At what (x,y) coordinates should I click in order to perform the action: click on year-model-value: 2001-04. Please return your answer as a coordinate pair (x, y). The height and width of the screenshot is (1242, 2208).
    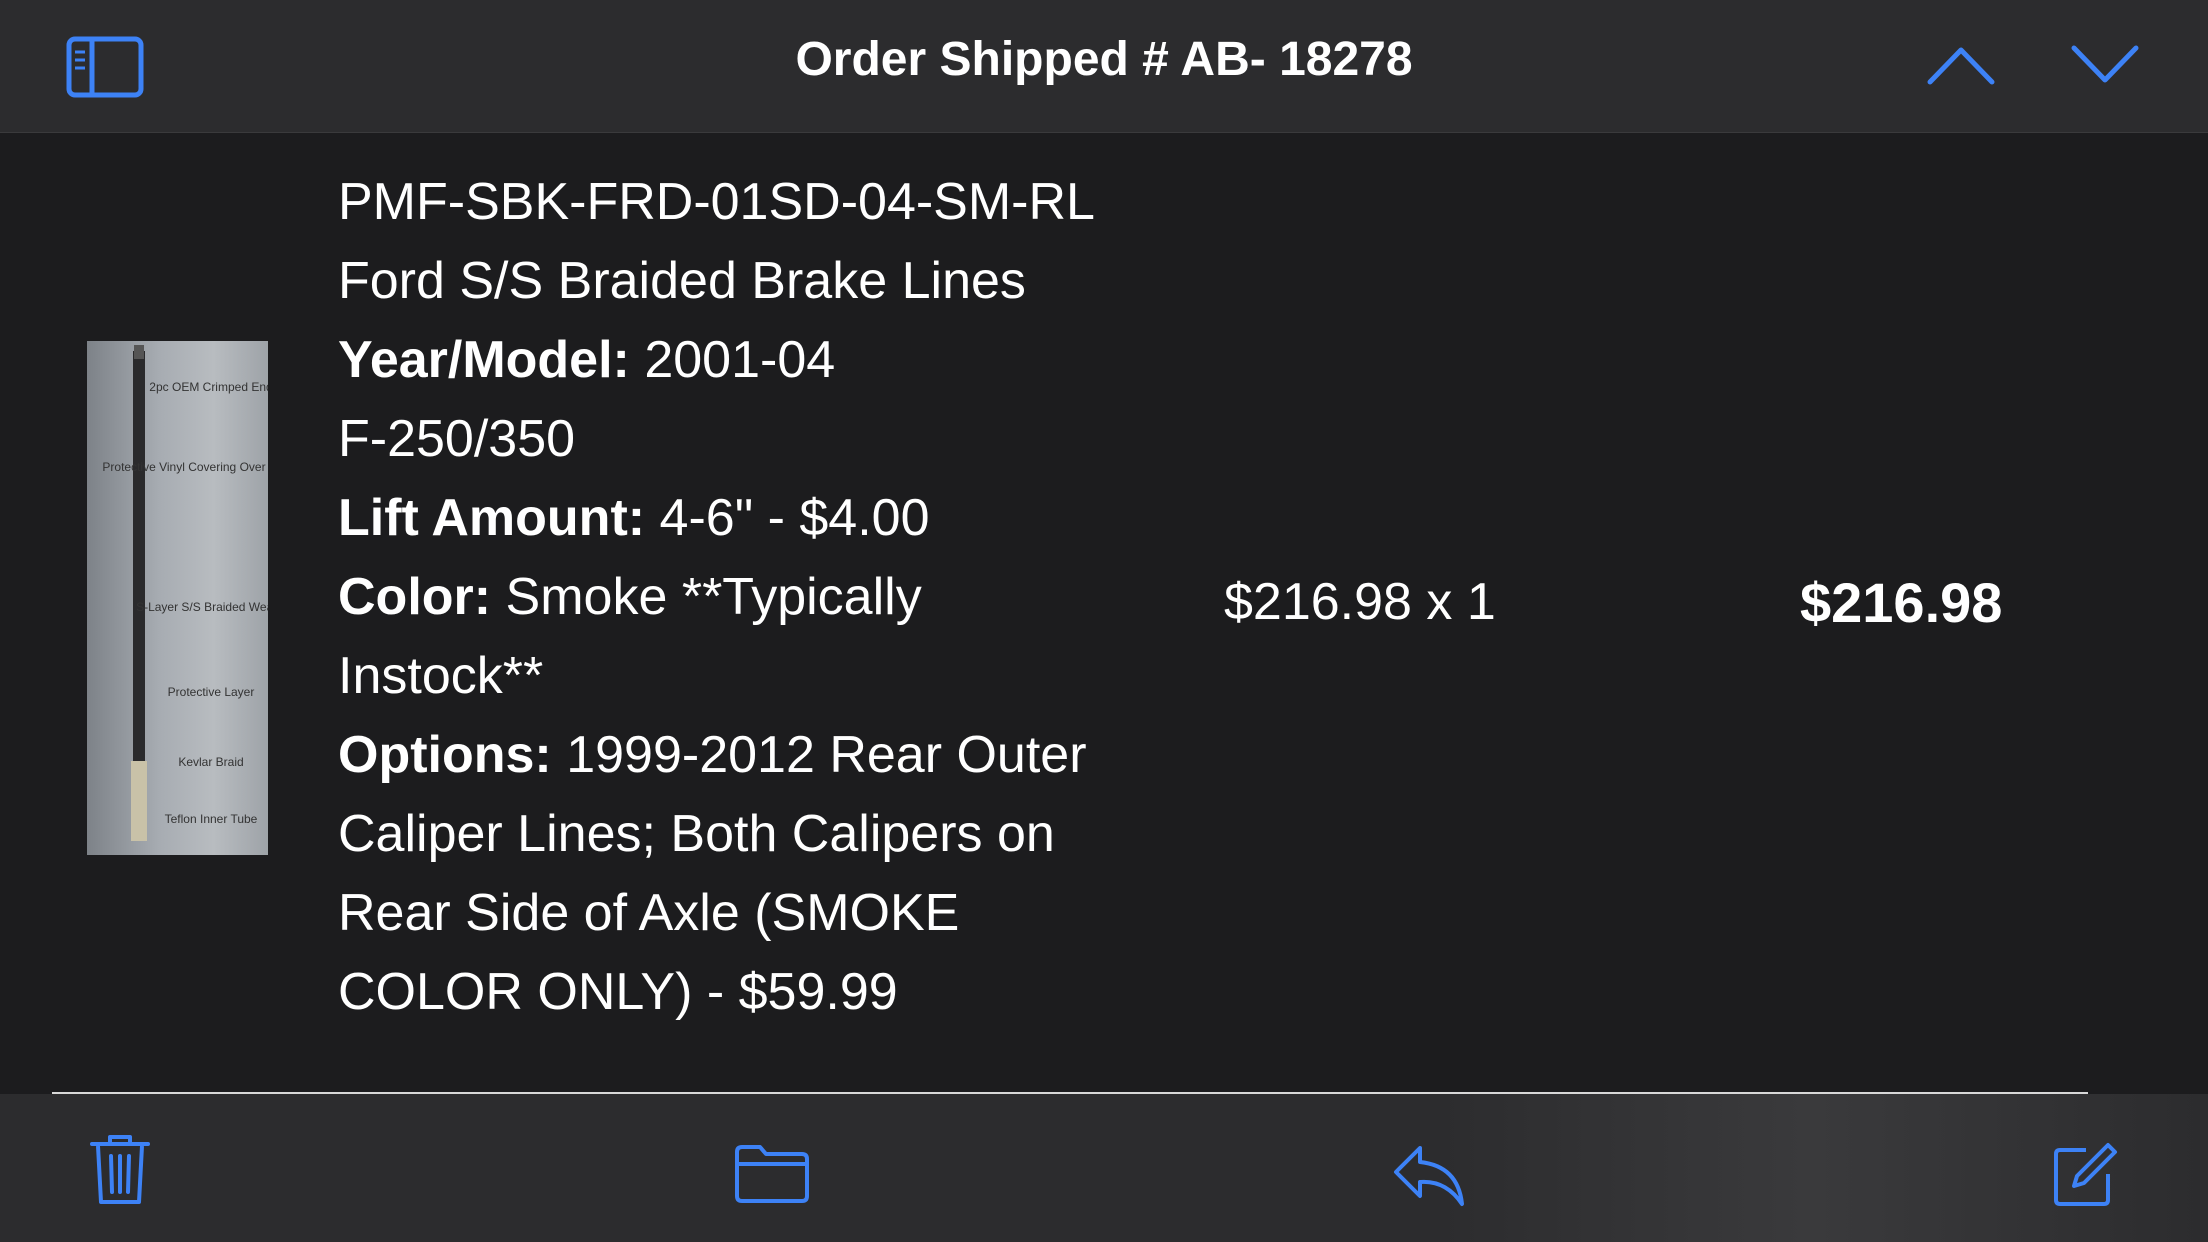
    Looking at the image, I should click on (740, 360).